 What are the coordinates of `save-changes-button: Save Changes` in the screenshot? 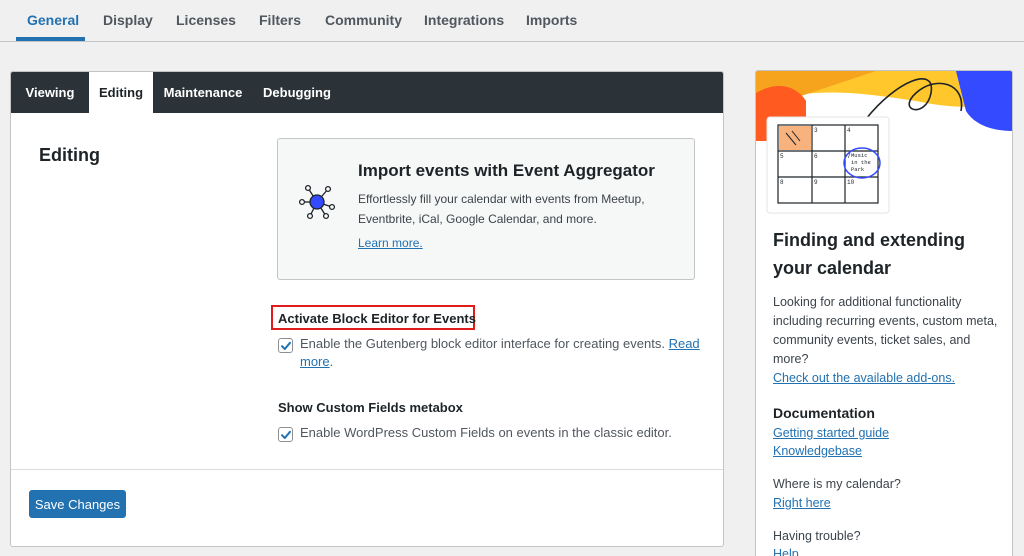 It's located at (77, 504).